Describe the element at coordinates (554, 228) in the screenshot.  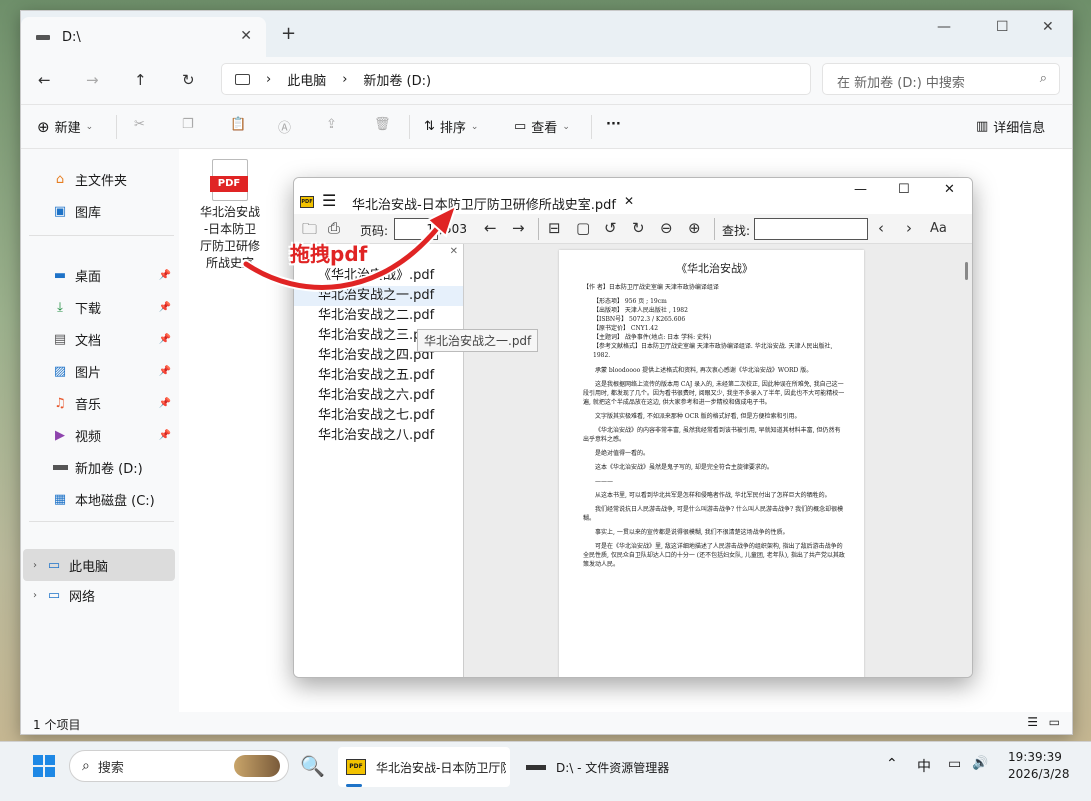
I see `fit-width-icon: ⊟` at that location.